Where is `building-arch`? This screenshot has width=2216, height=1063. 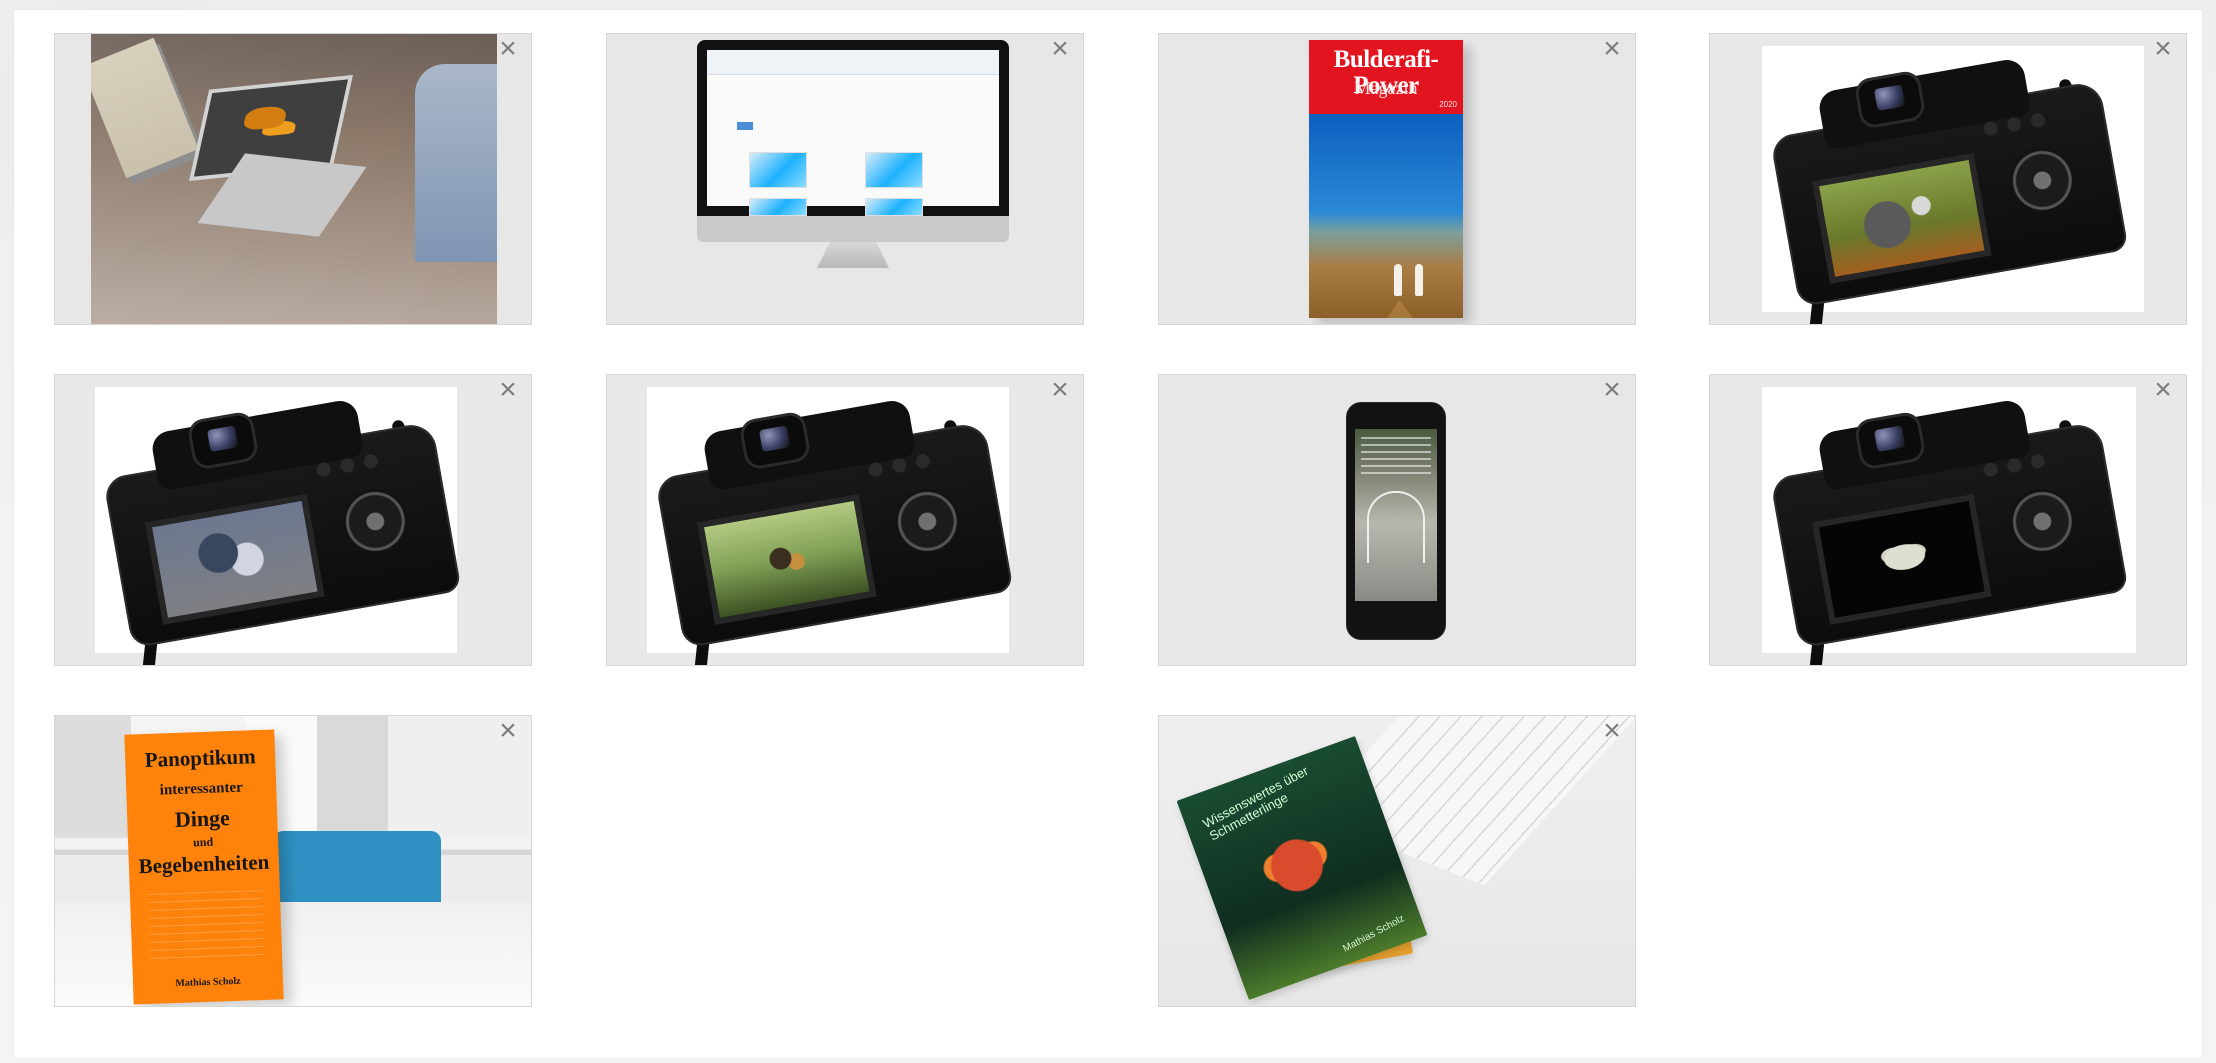 building-arch is located at coordinates (1396, 527).